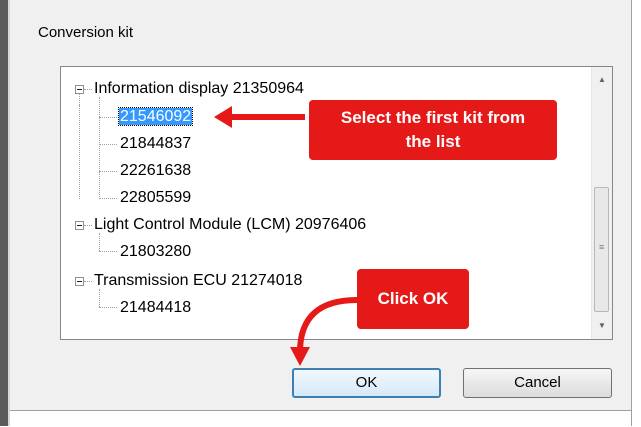 The height and width of the screenshot is (427, 641). Describe the element at coordinates (86, 32) in the screenshot. I see `group-label-conversion-kit: Conversion kit` at that location.